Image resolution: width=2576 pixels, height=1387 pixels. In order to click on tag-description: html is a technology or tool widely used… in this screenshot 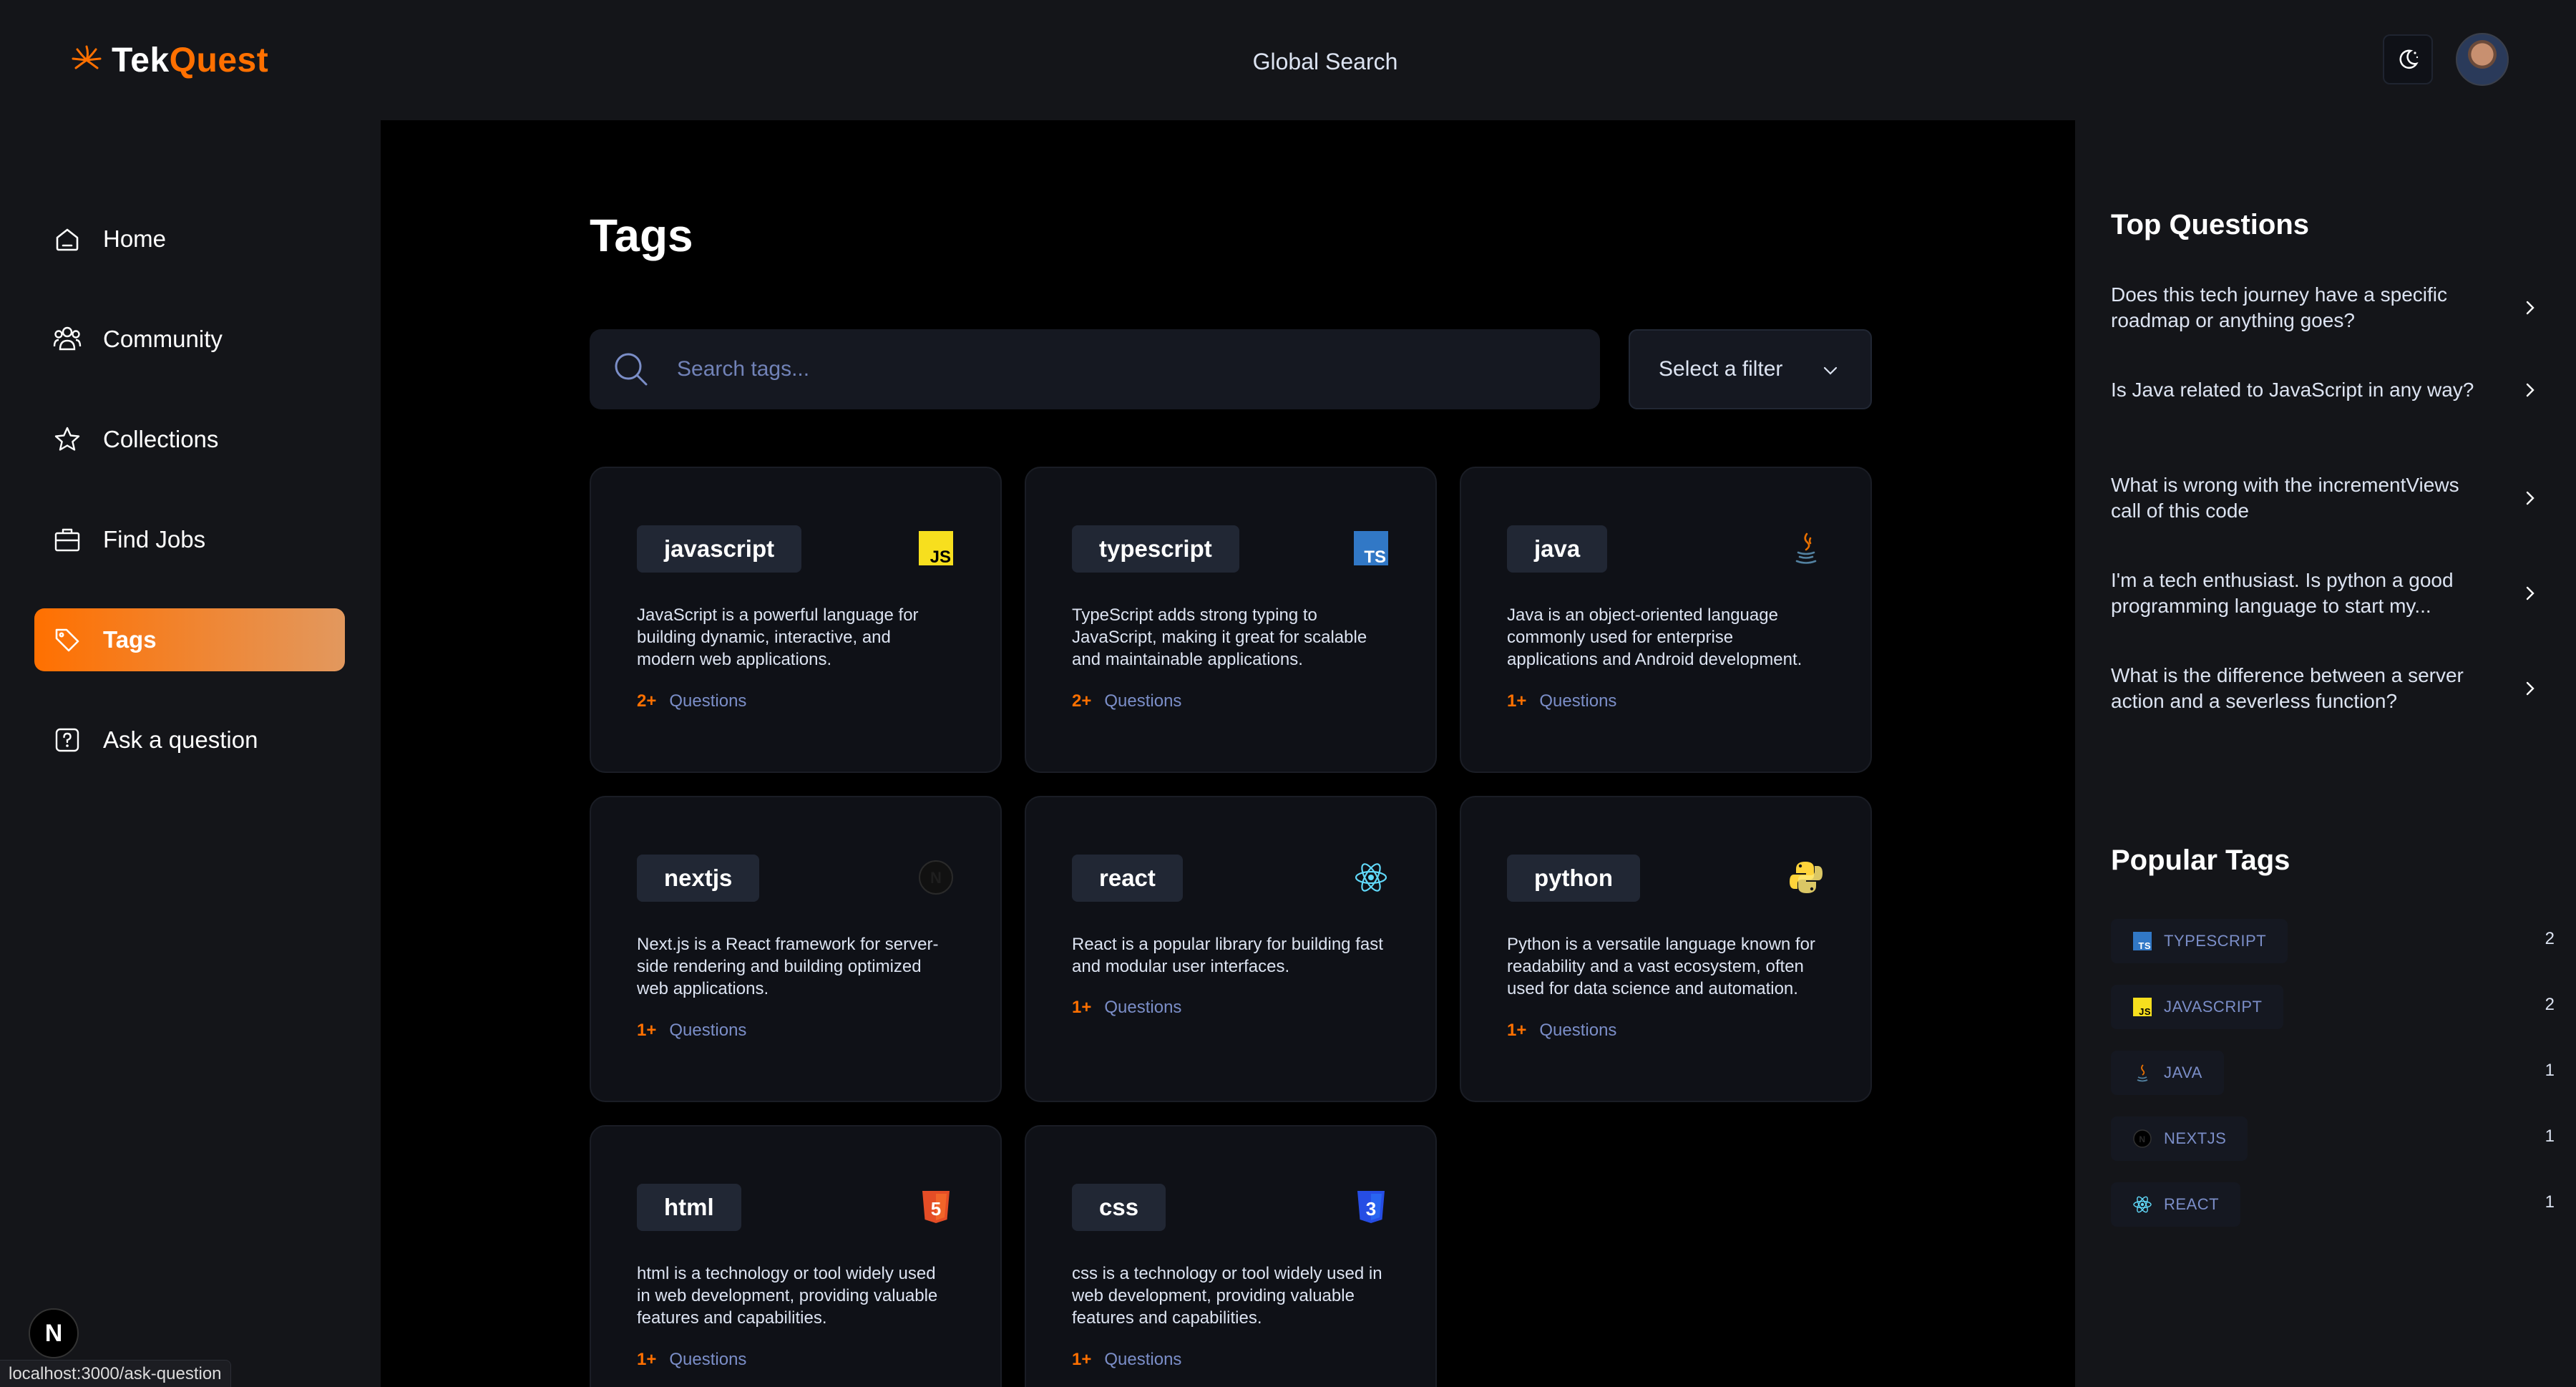, I will do `click(788, 1296)`.